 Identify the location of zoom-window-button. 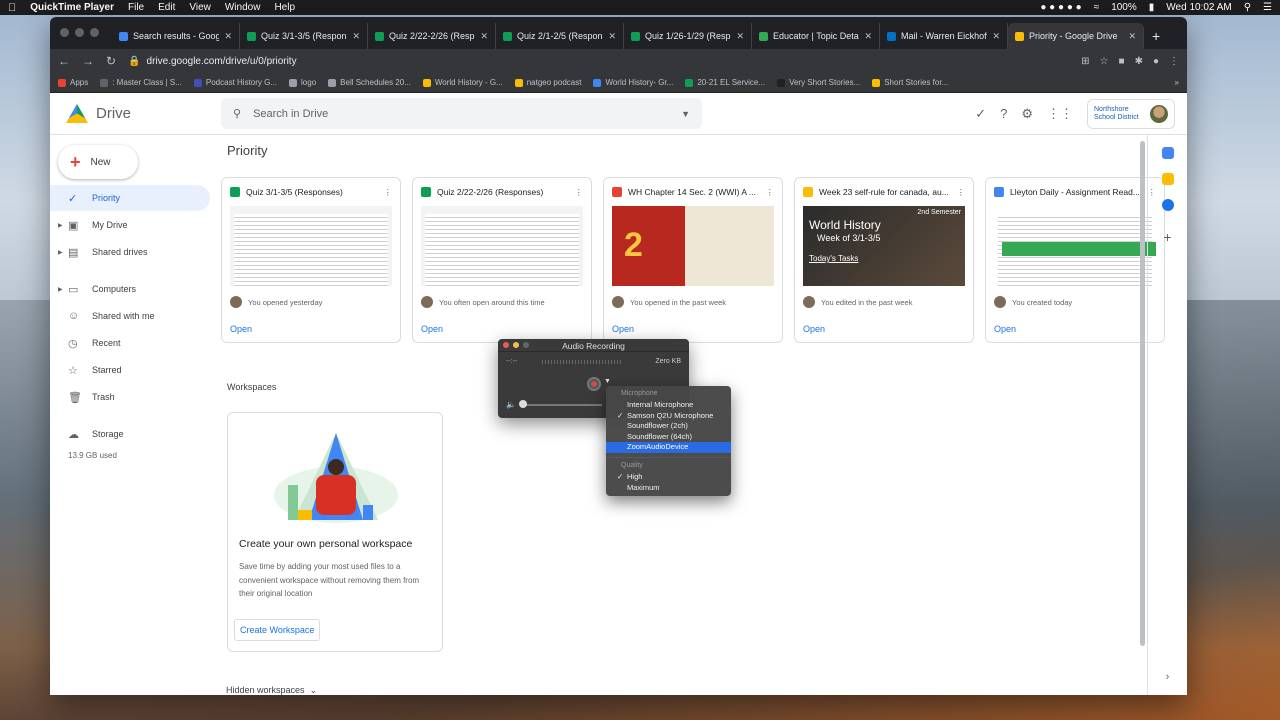
(94, 32).